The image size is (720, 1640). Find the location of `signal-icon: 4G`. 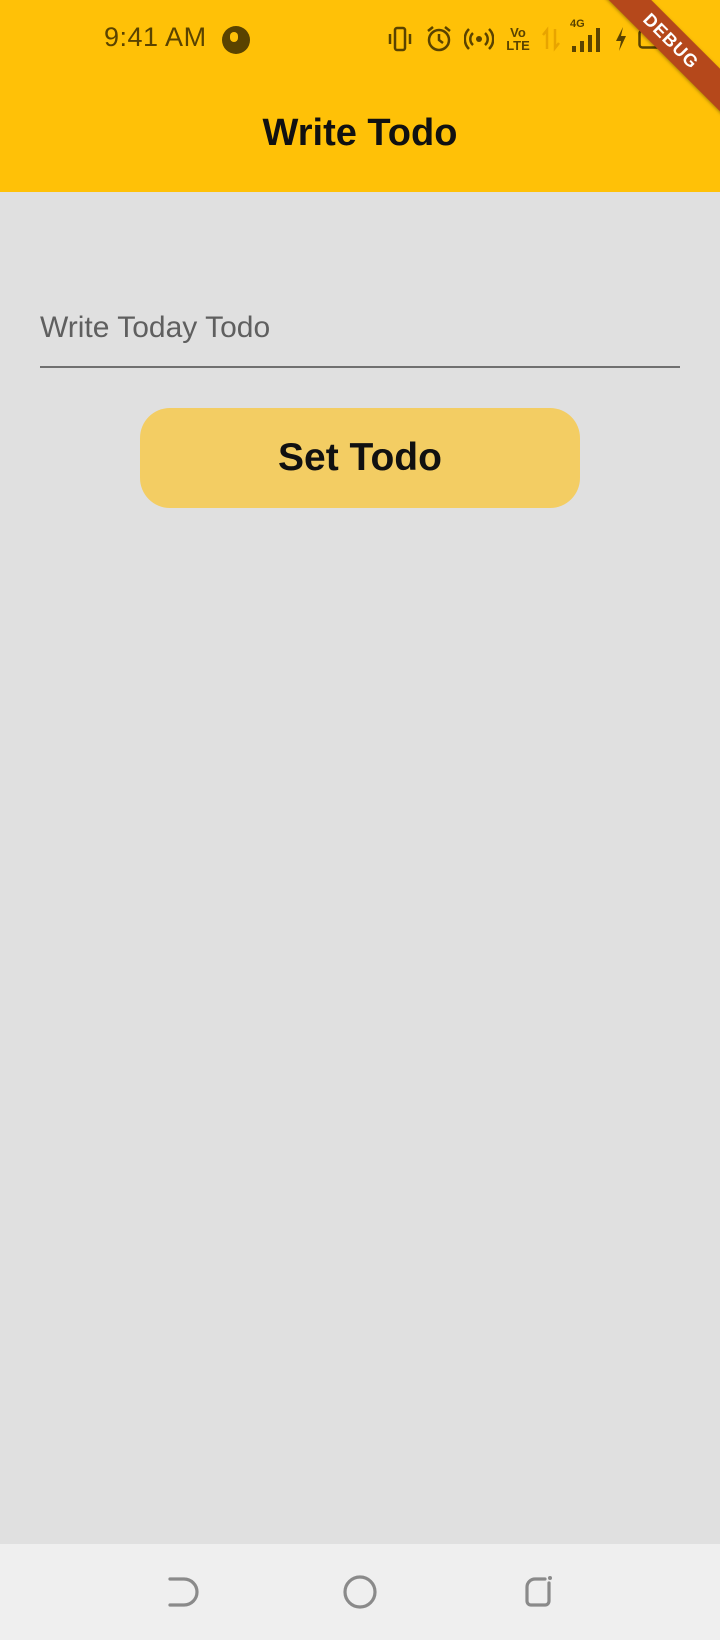

signal-icon: 4G is located at coordinates (587, 36).